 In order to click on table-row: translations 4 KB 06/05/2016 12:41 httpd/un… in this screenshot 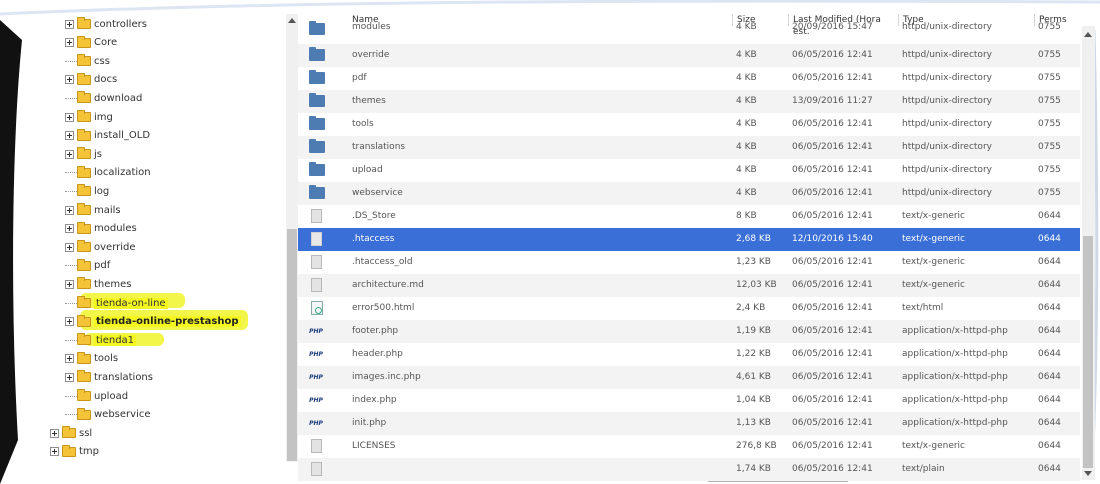, I will do `click(689, 147)`.